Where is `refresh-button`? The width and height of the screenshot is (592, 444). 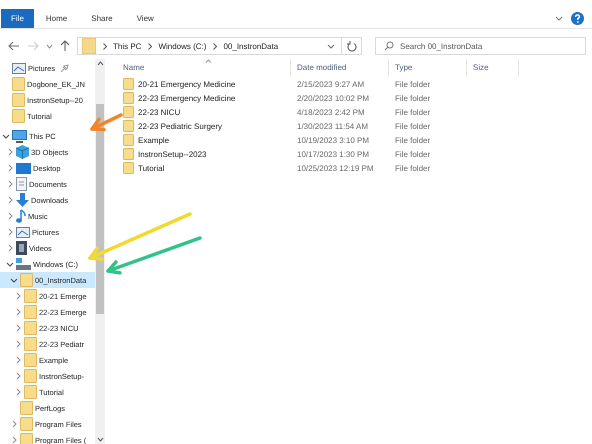
refresh-button is located at coordinates (352, 46).